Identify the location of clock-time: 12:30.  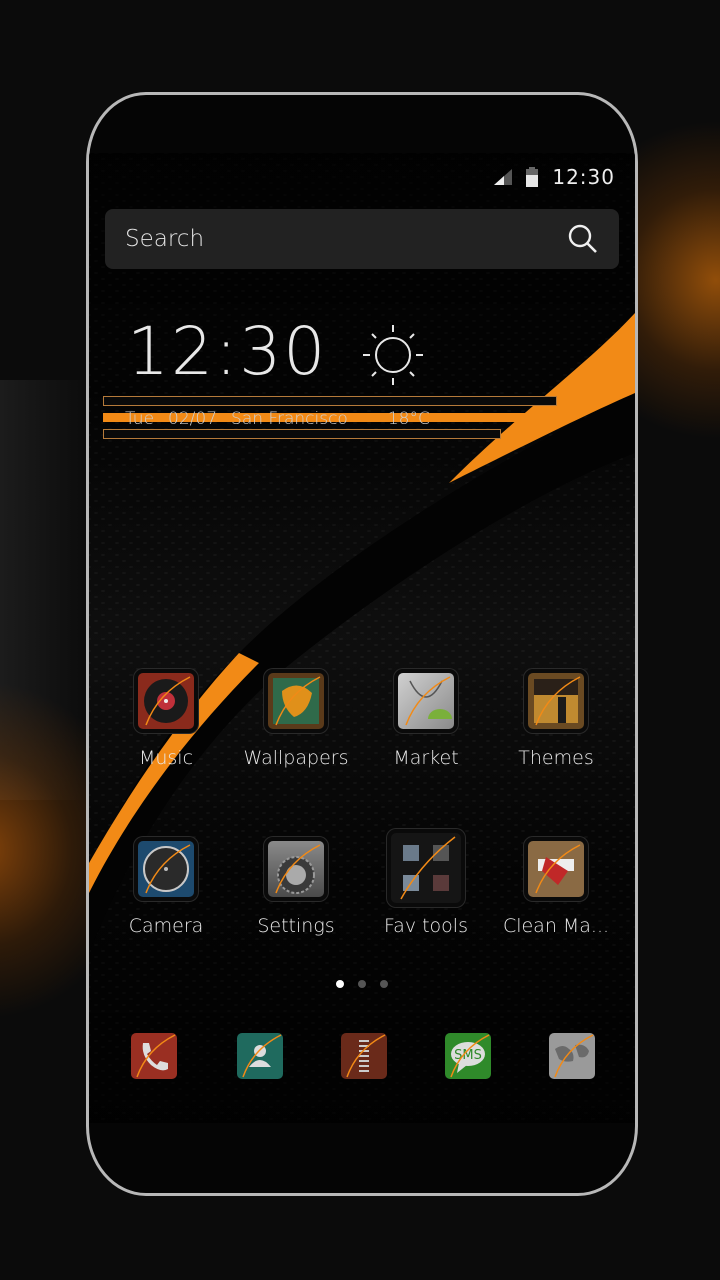
(227, 351).